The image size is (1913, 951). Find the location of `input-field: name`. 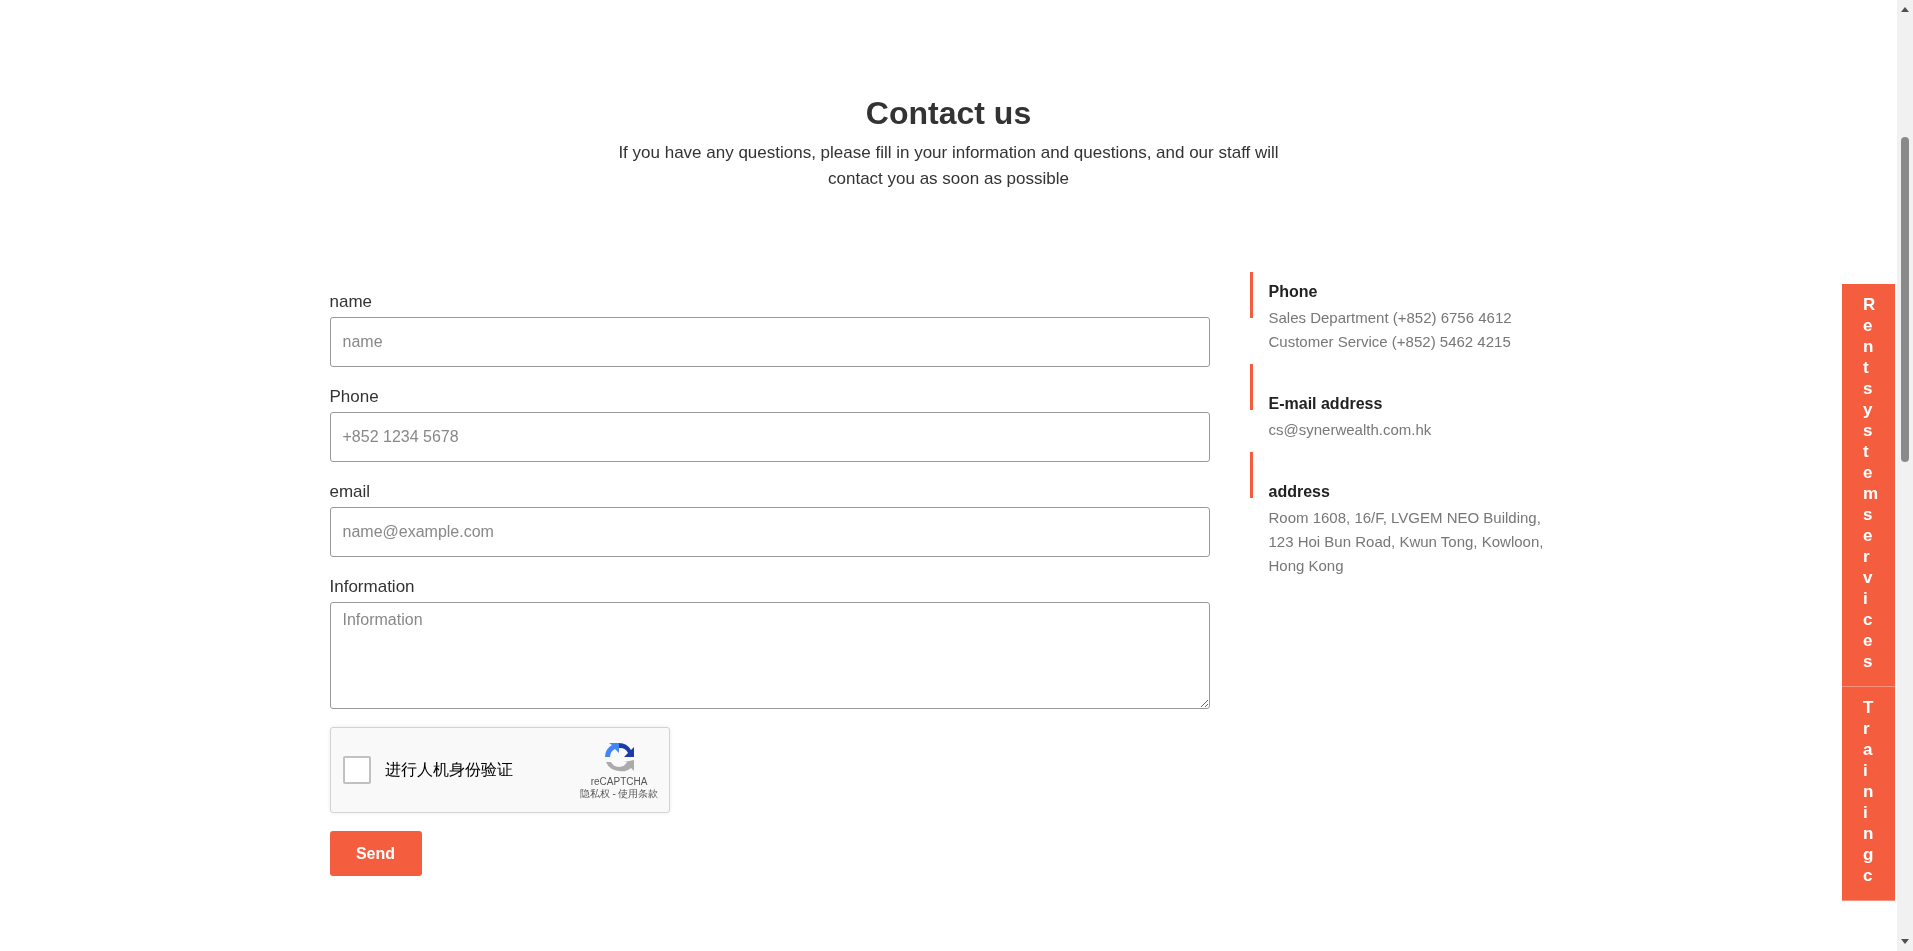

input-field: name is located at coordinates (769, 342).